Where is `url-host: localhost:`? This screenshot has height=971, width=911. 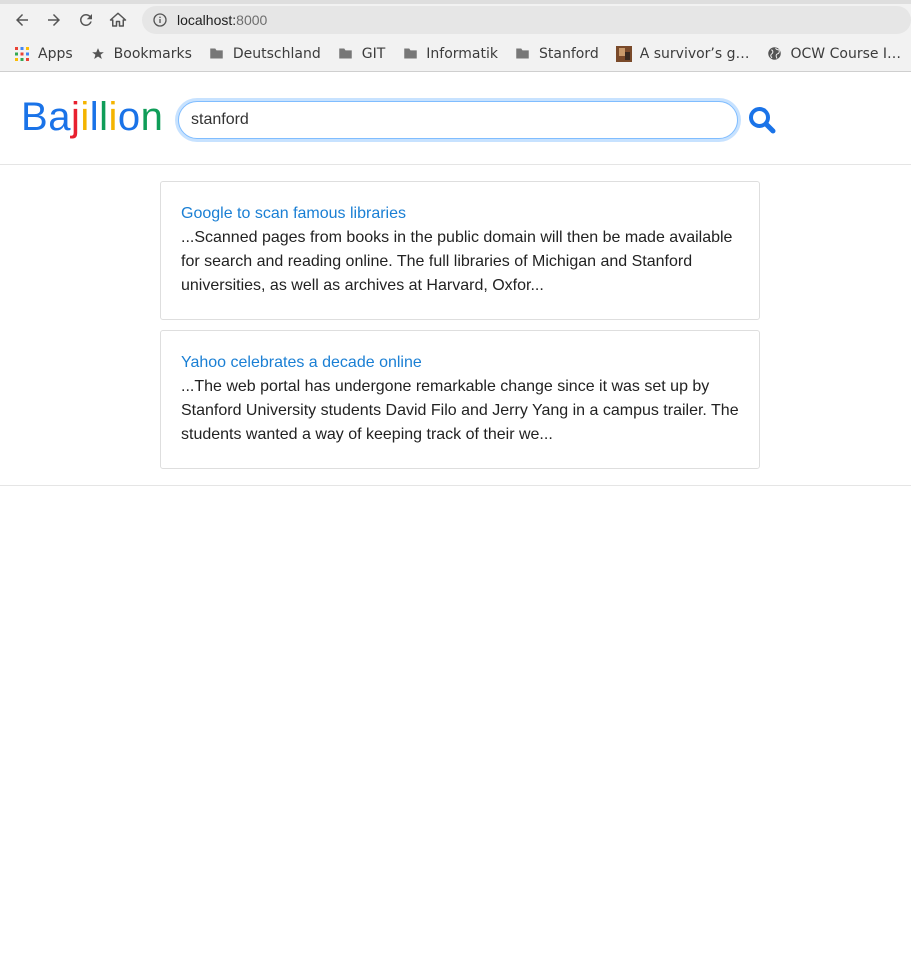
url-host: localhost: is located at coordinates (207, 20).